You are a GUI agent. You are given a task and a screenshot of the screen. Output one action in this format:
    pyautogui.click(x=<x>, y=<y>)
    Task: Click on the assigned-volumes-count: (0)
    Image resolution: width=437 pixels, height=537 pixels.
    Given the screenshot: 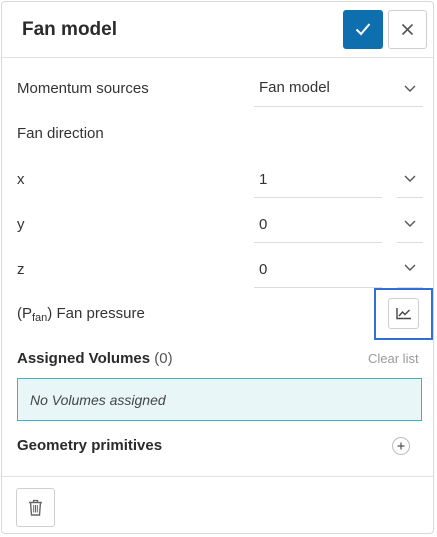 What is the action you would take?
    pyautogui.click(x=163, y=358)
    